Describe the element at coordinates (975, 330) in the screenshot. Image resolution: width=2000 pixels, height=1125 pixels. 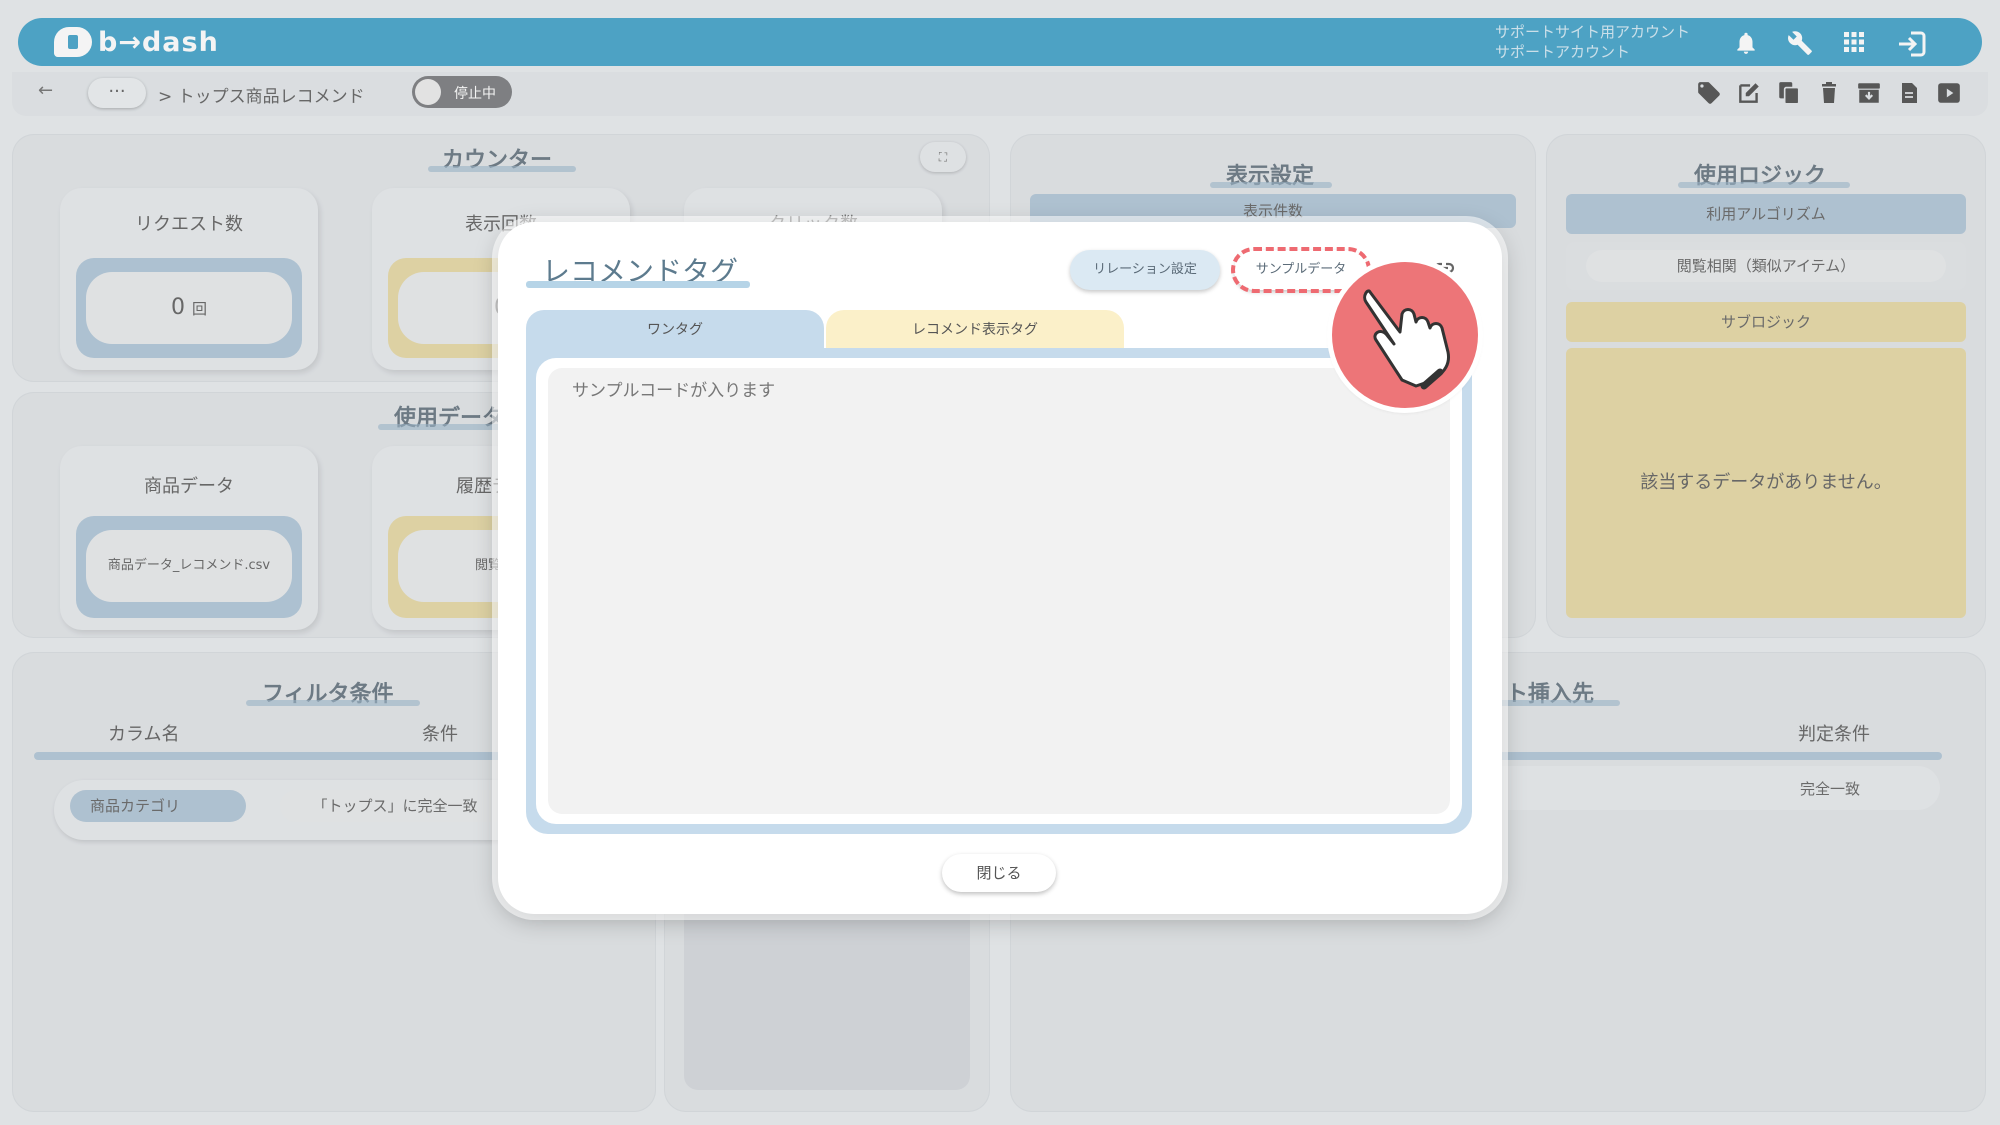
I see `tab-recommend-display-tag: レコメンド表示タグ` at that location.